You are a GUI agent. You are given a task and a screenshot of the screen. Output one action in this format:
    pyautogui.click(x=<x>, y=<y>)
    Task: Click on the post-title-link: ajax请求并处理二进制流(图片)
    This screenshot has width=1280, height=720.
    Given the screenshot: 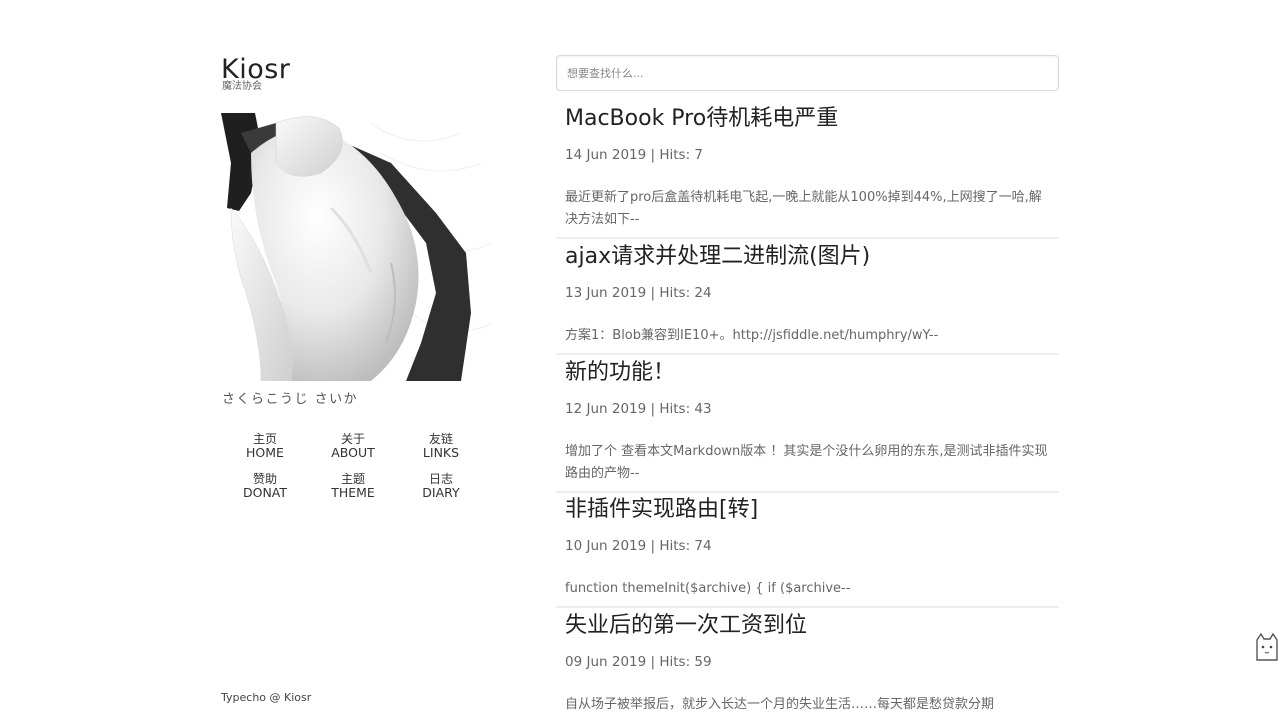 What is the action you would take?
    pyautogui.click(x=717, y=257)
    